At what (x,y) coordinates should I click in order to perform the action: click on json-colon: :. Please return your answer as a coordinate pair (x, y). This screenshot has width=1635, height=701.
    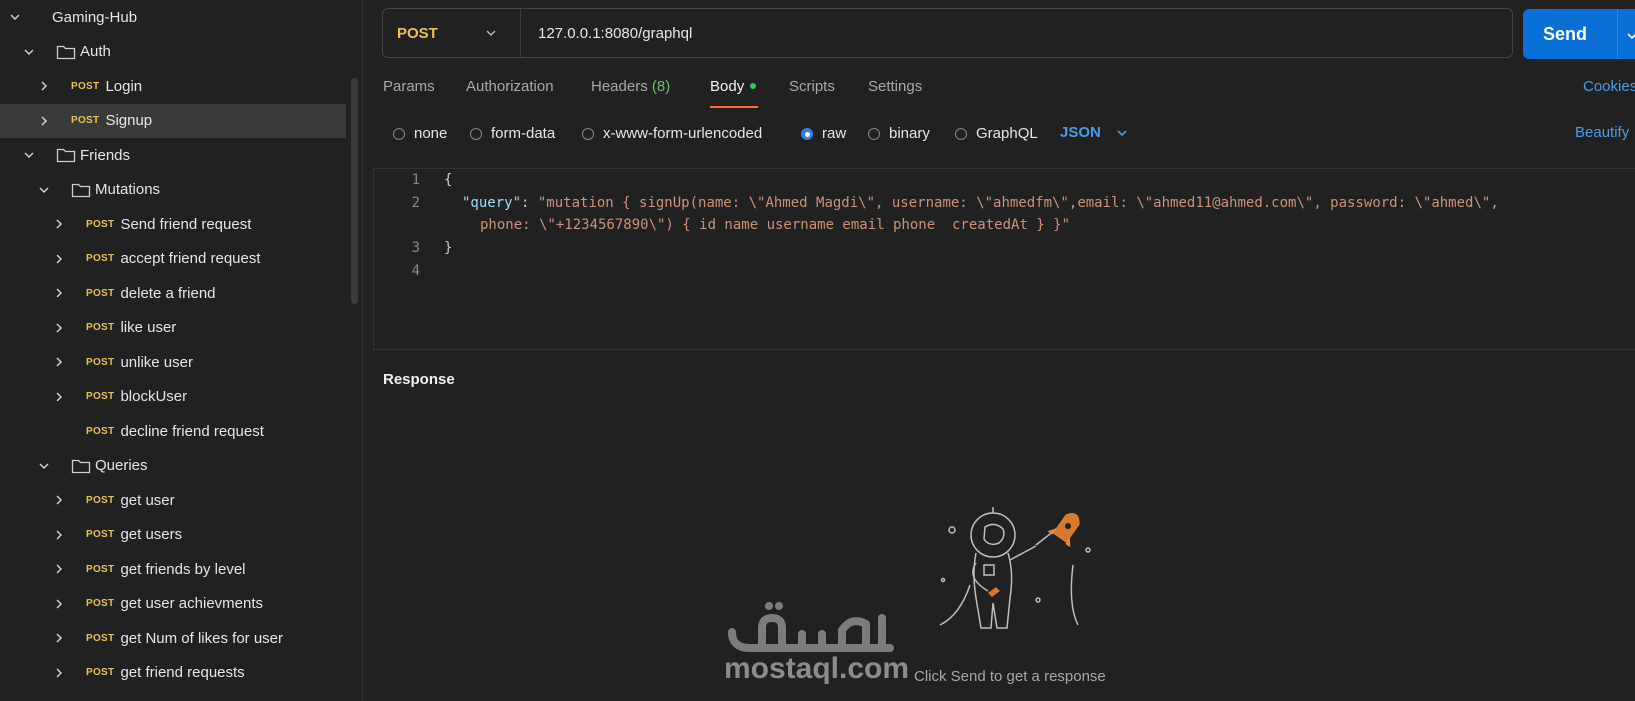
    Looking at the image, I should click on (529, 203).